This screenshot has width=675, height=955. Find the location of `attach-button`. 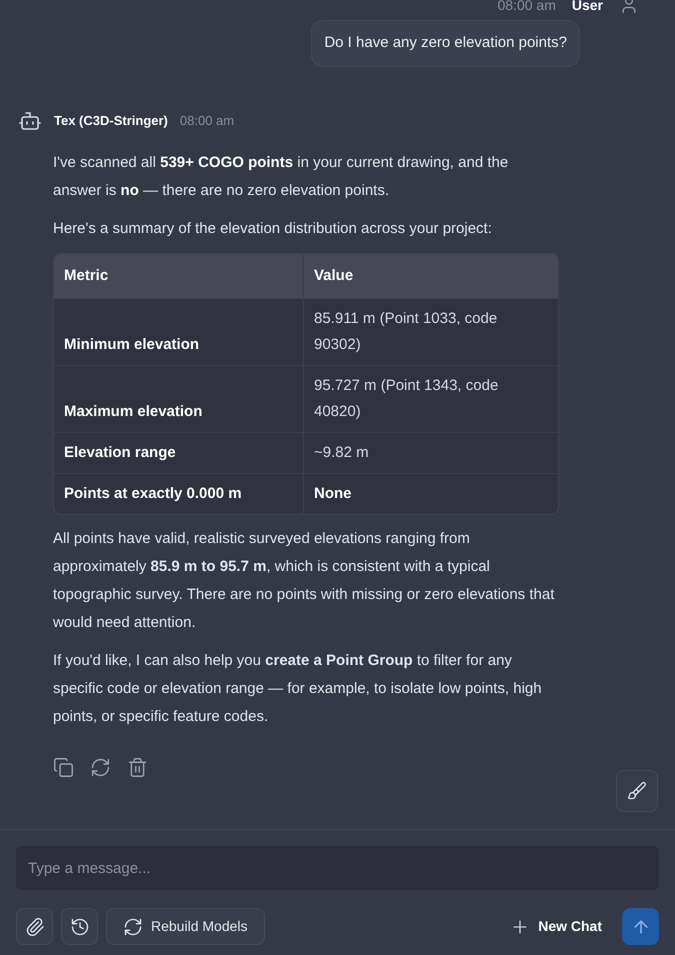

attach-button is located at coordinates (34, 926).